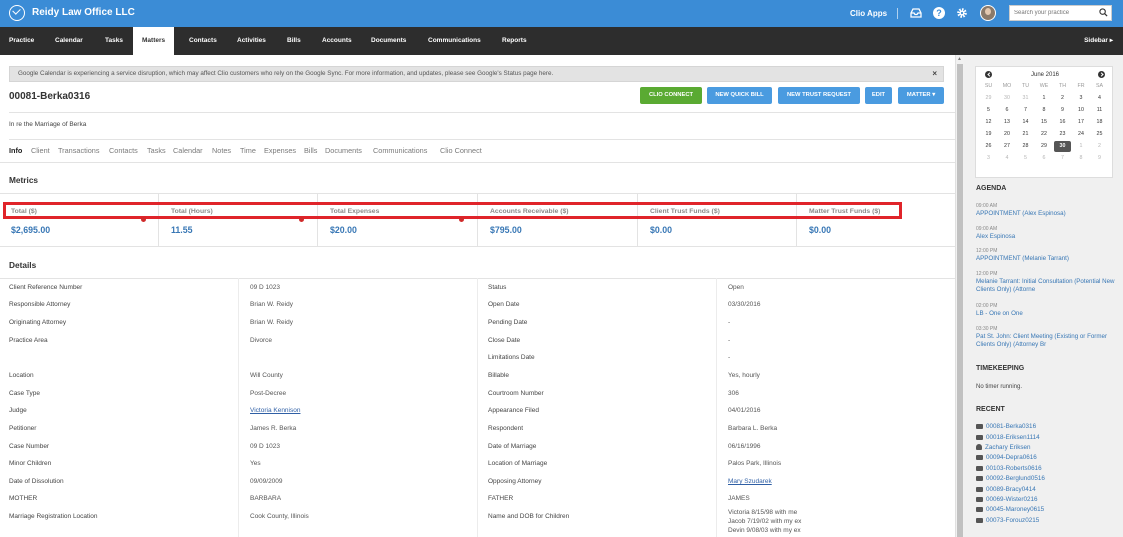 The image size is (1123, 537). Describe the element at coordinates (15, 150) in the screenshot. I see `tab-info: Info` at that location.